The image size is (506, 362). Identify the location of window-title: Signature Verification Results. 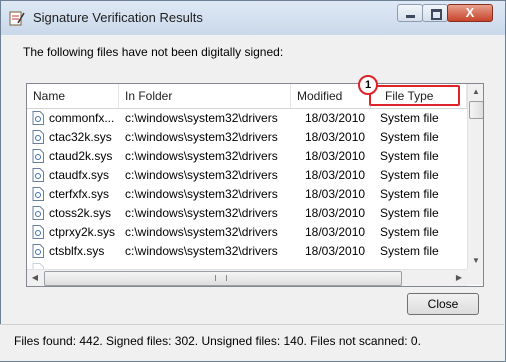
(118, 17).